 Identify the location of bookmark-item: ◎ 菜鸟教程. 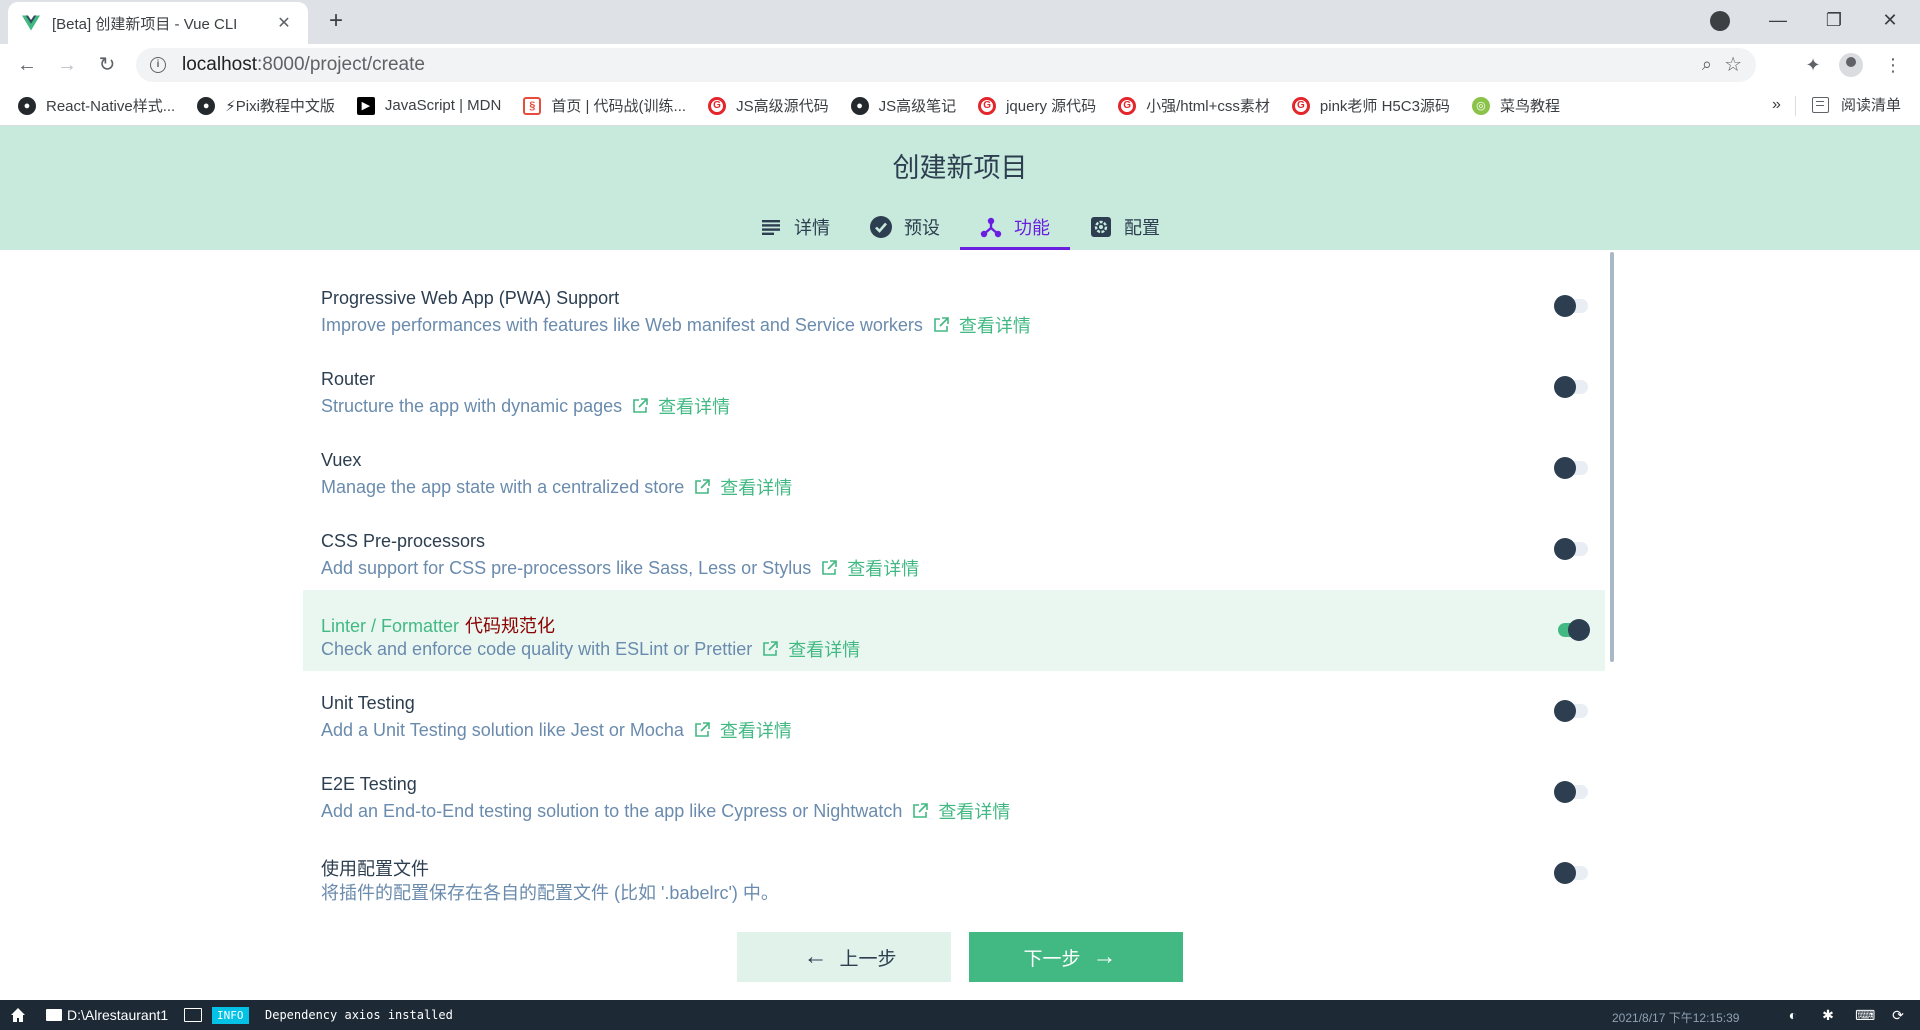
(1515, 105).